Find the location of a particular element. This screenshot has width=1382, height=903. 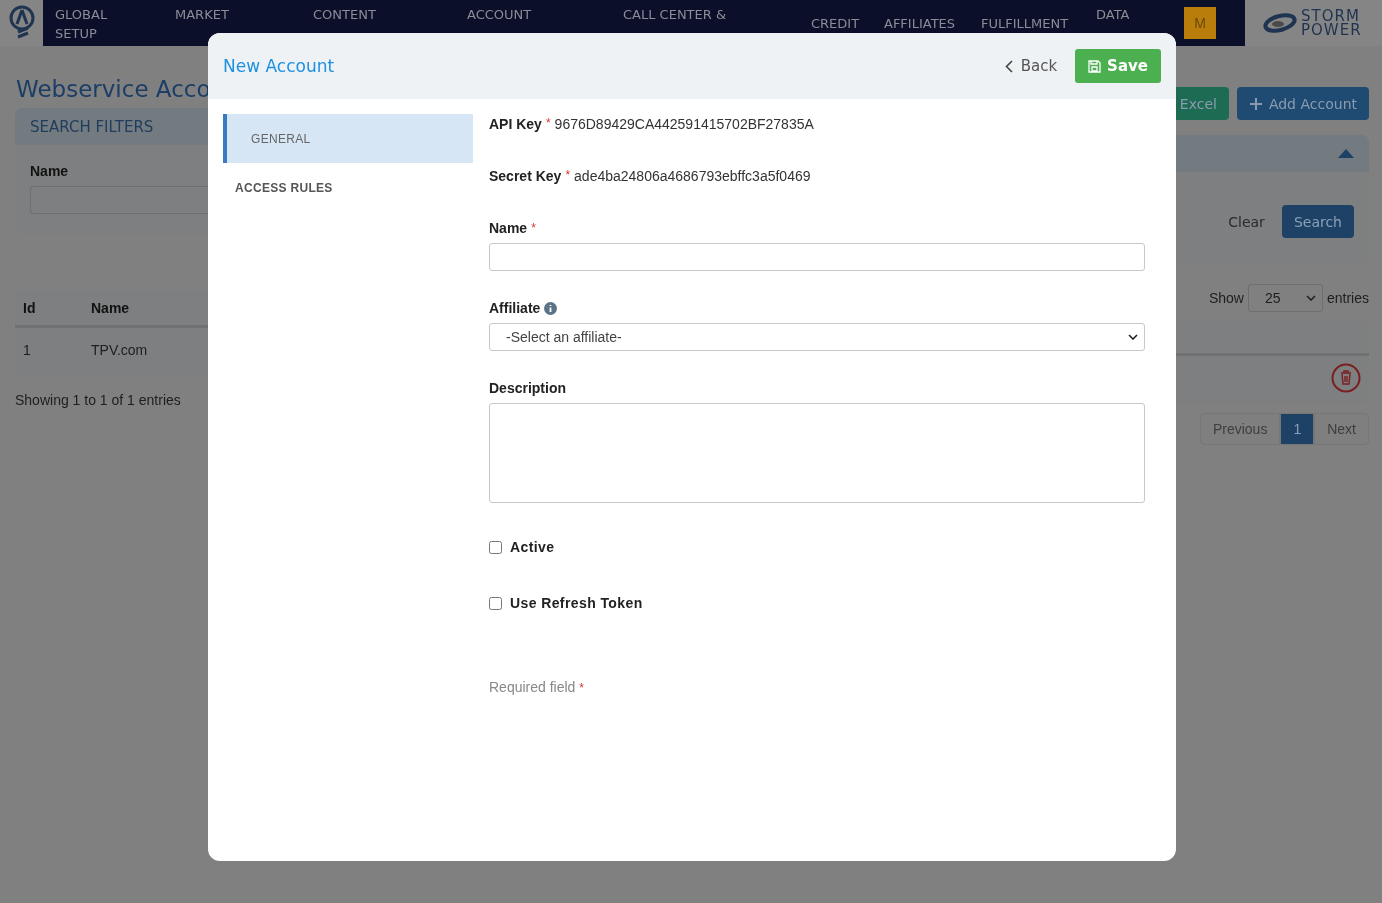

checkbox-label: Active is located at coordinates (532, 547).